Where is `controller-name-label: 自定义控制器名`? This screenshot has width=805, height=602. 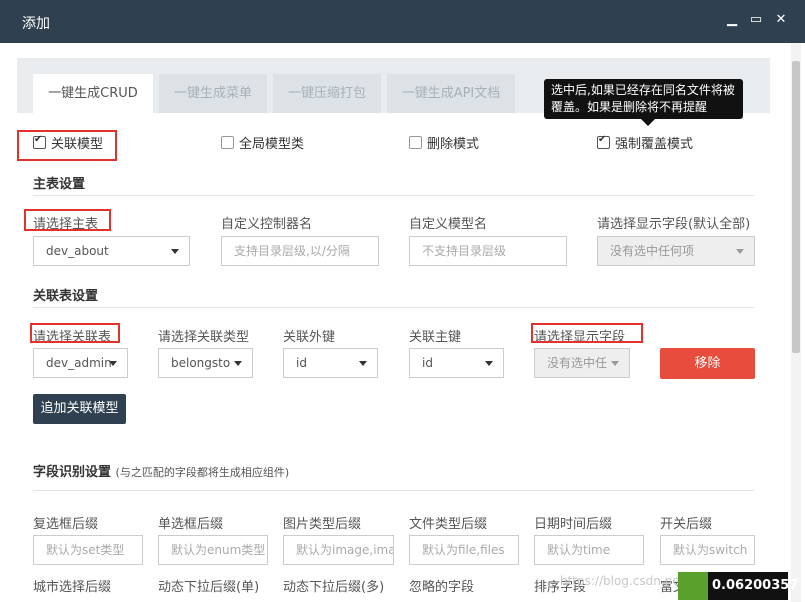
controller-name-label: 自定义控制器名 is located at coordinates (267, 224).